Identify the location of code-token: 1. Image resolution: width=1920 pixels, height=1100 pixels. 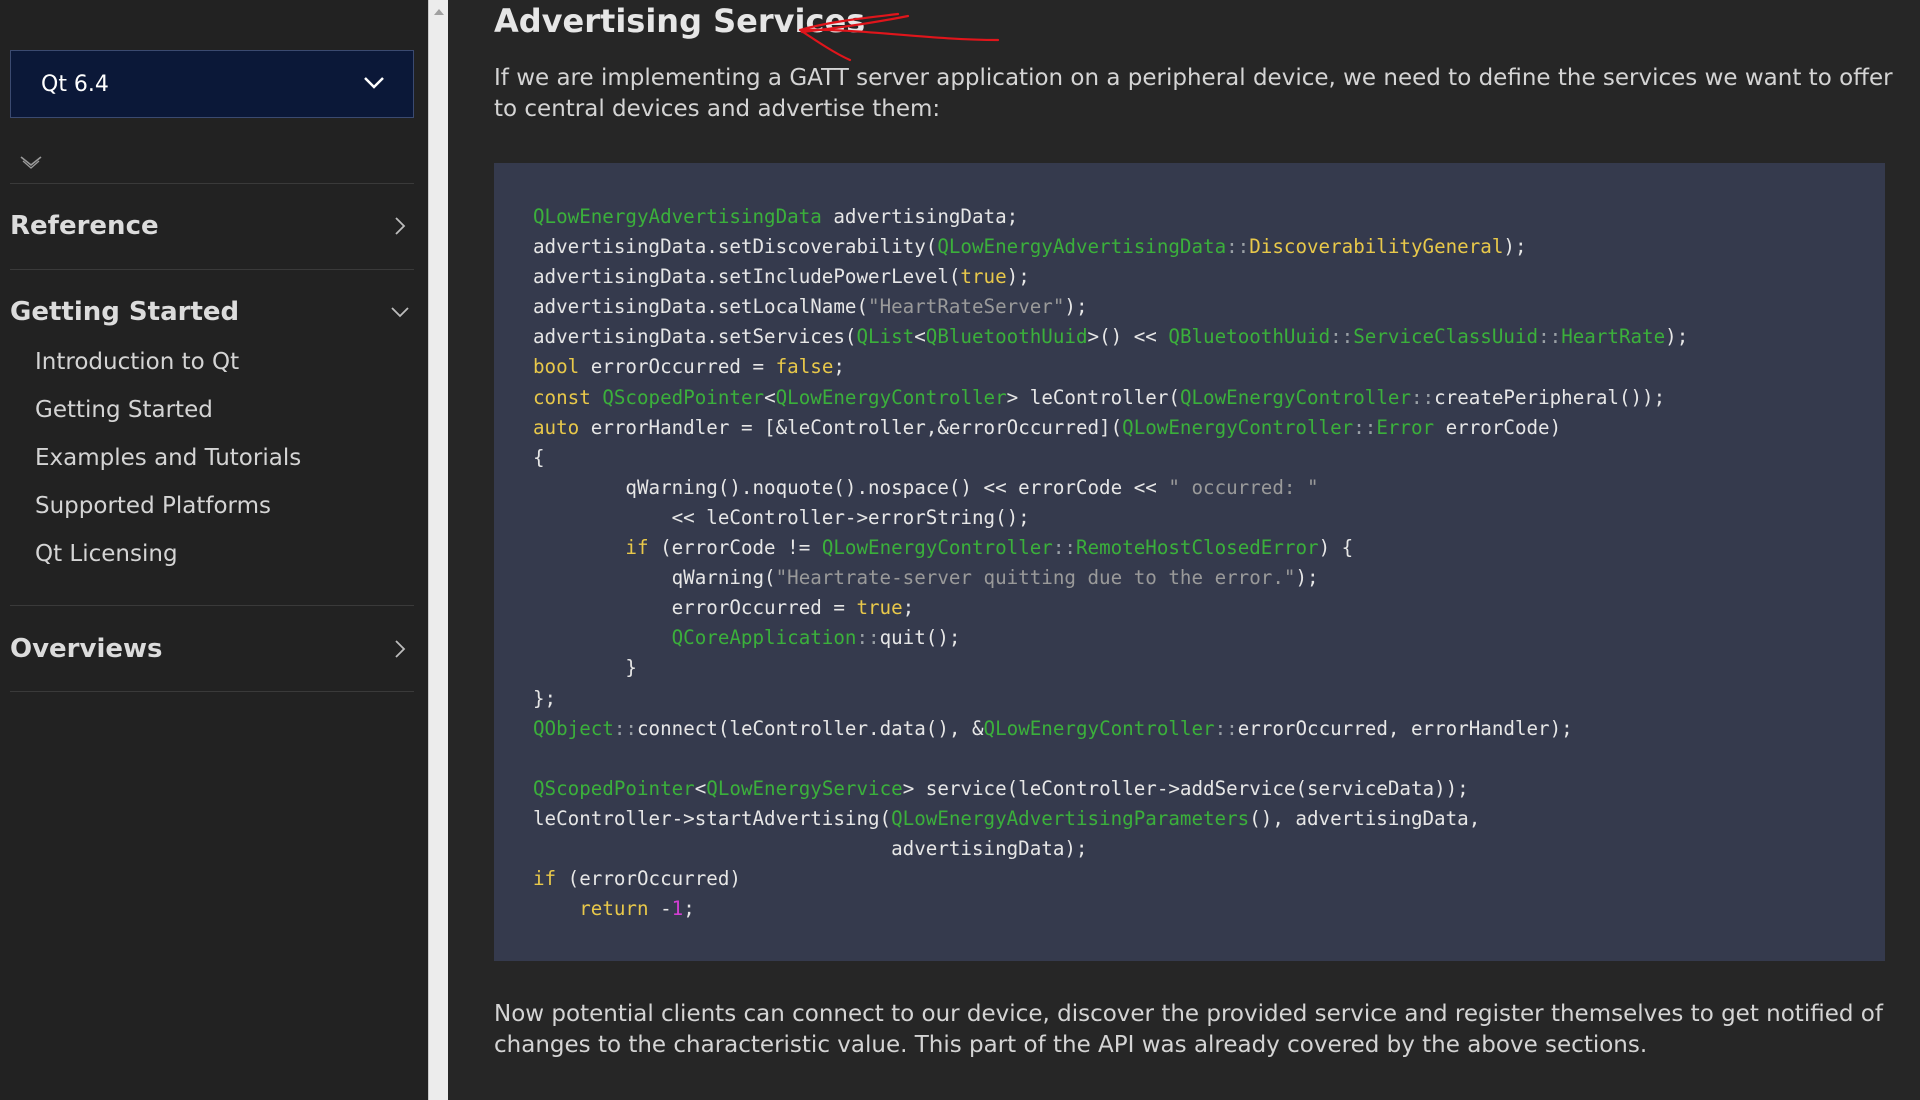
(677, 909).